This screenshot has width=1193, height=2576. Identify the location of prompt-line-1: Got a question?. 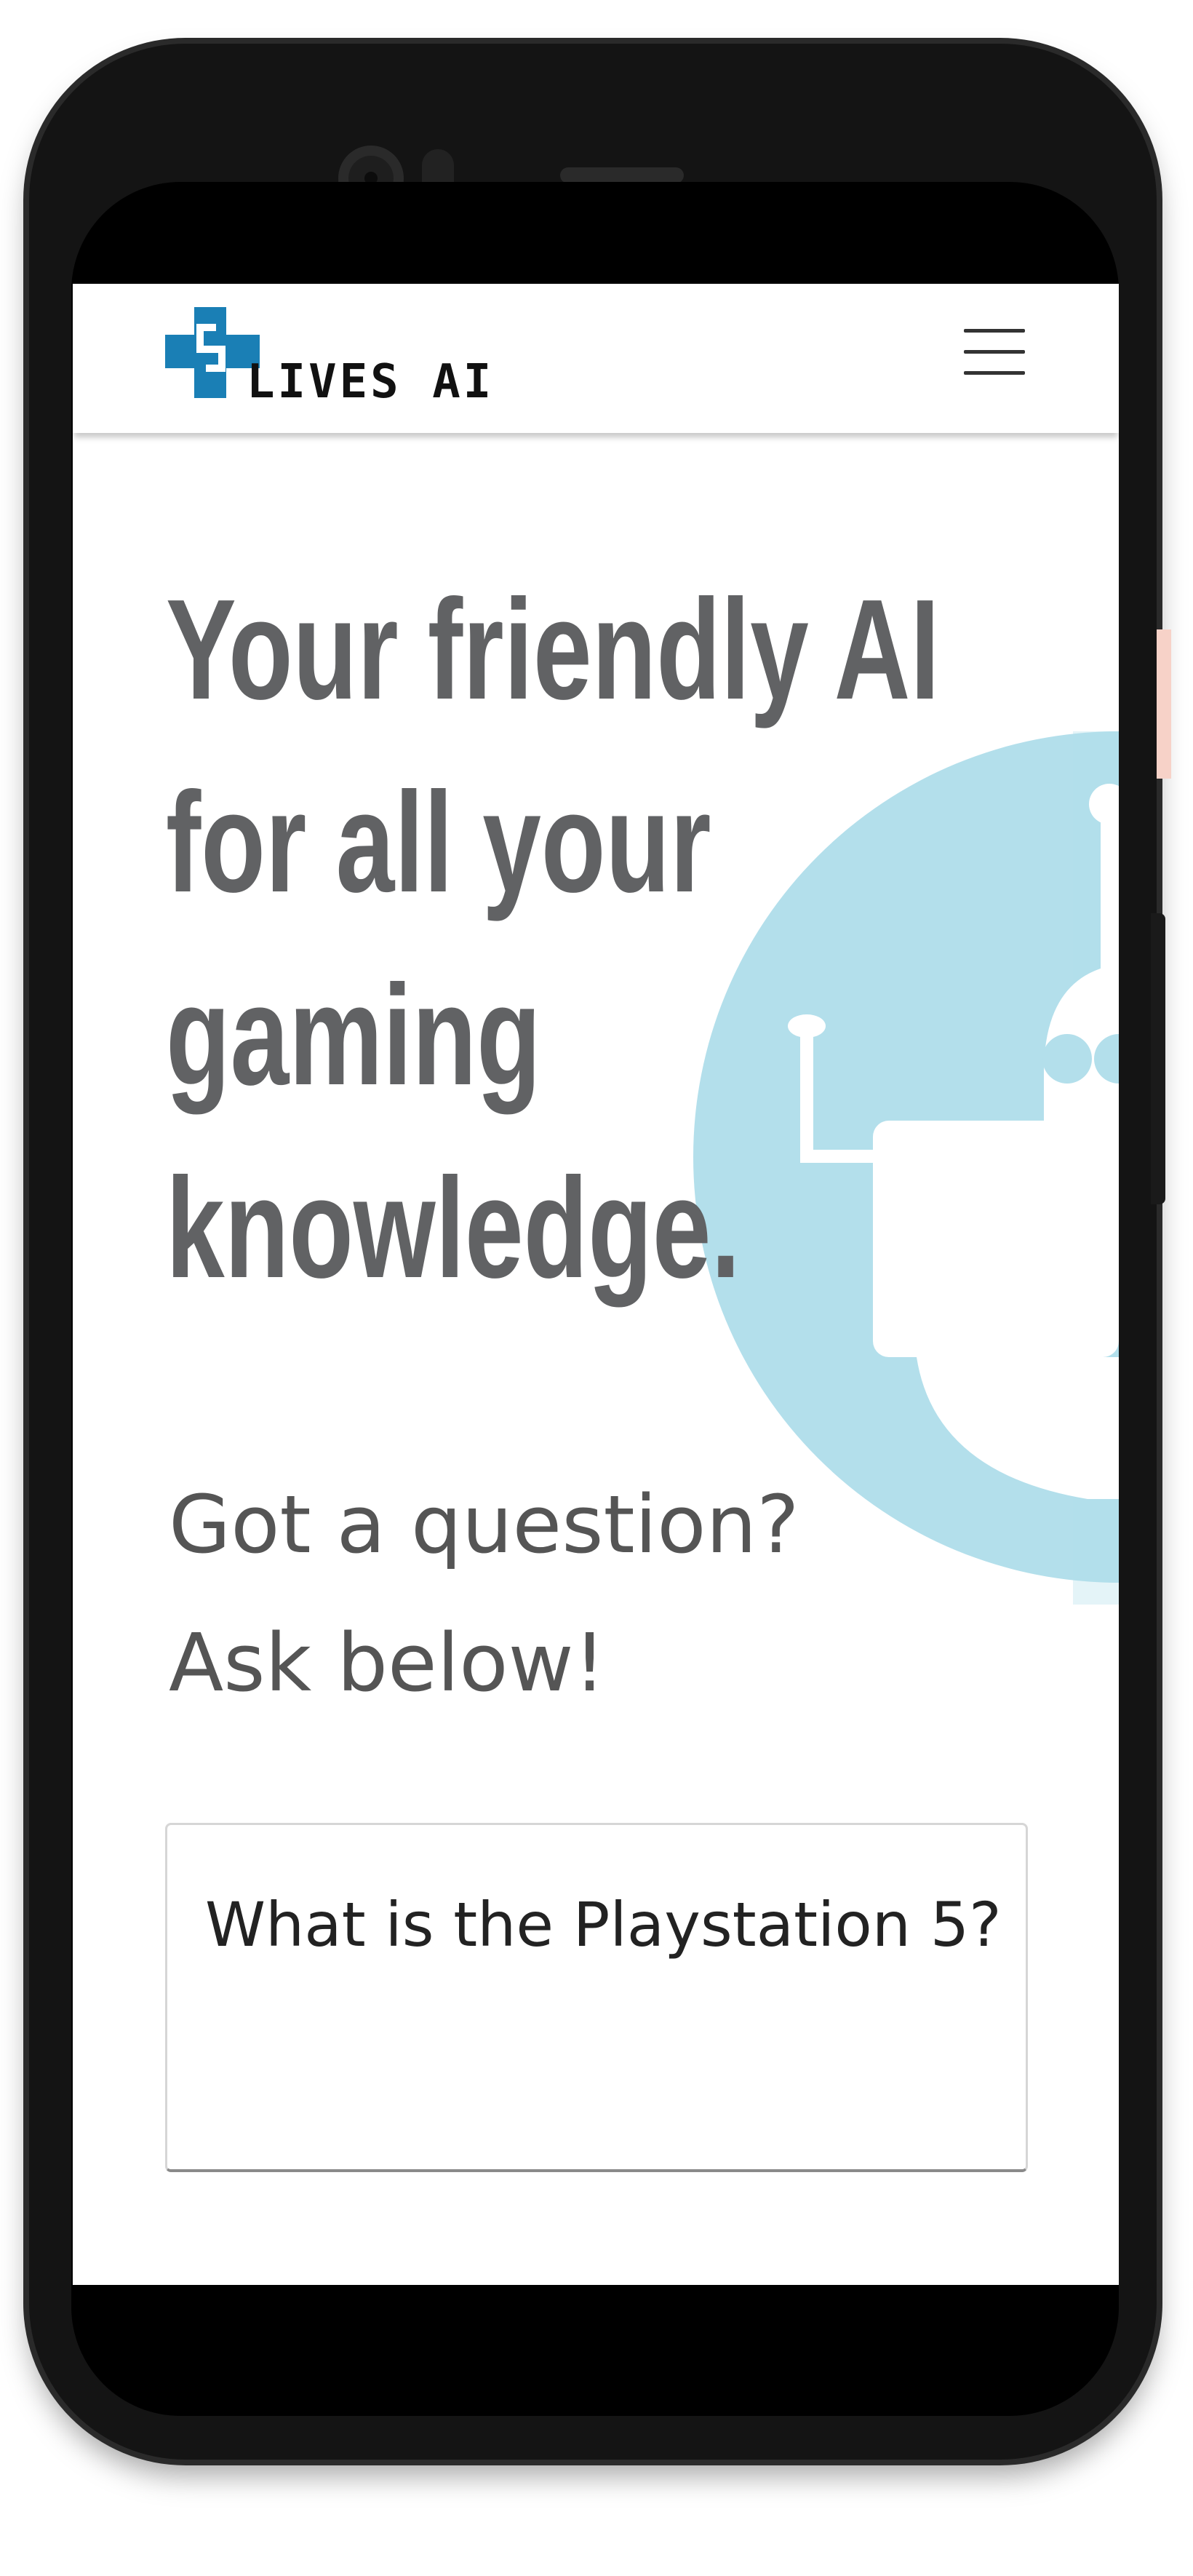
(484, 1524).